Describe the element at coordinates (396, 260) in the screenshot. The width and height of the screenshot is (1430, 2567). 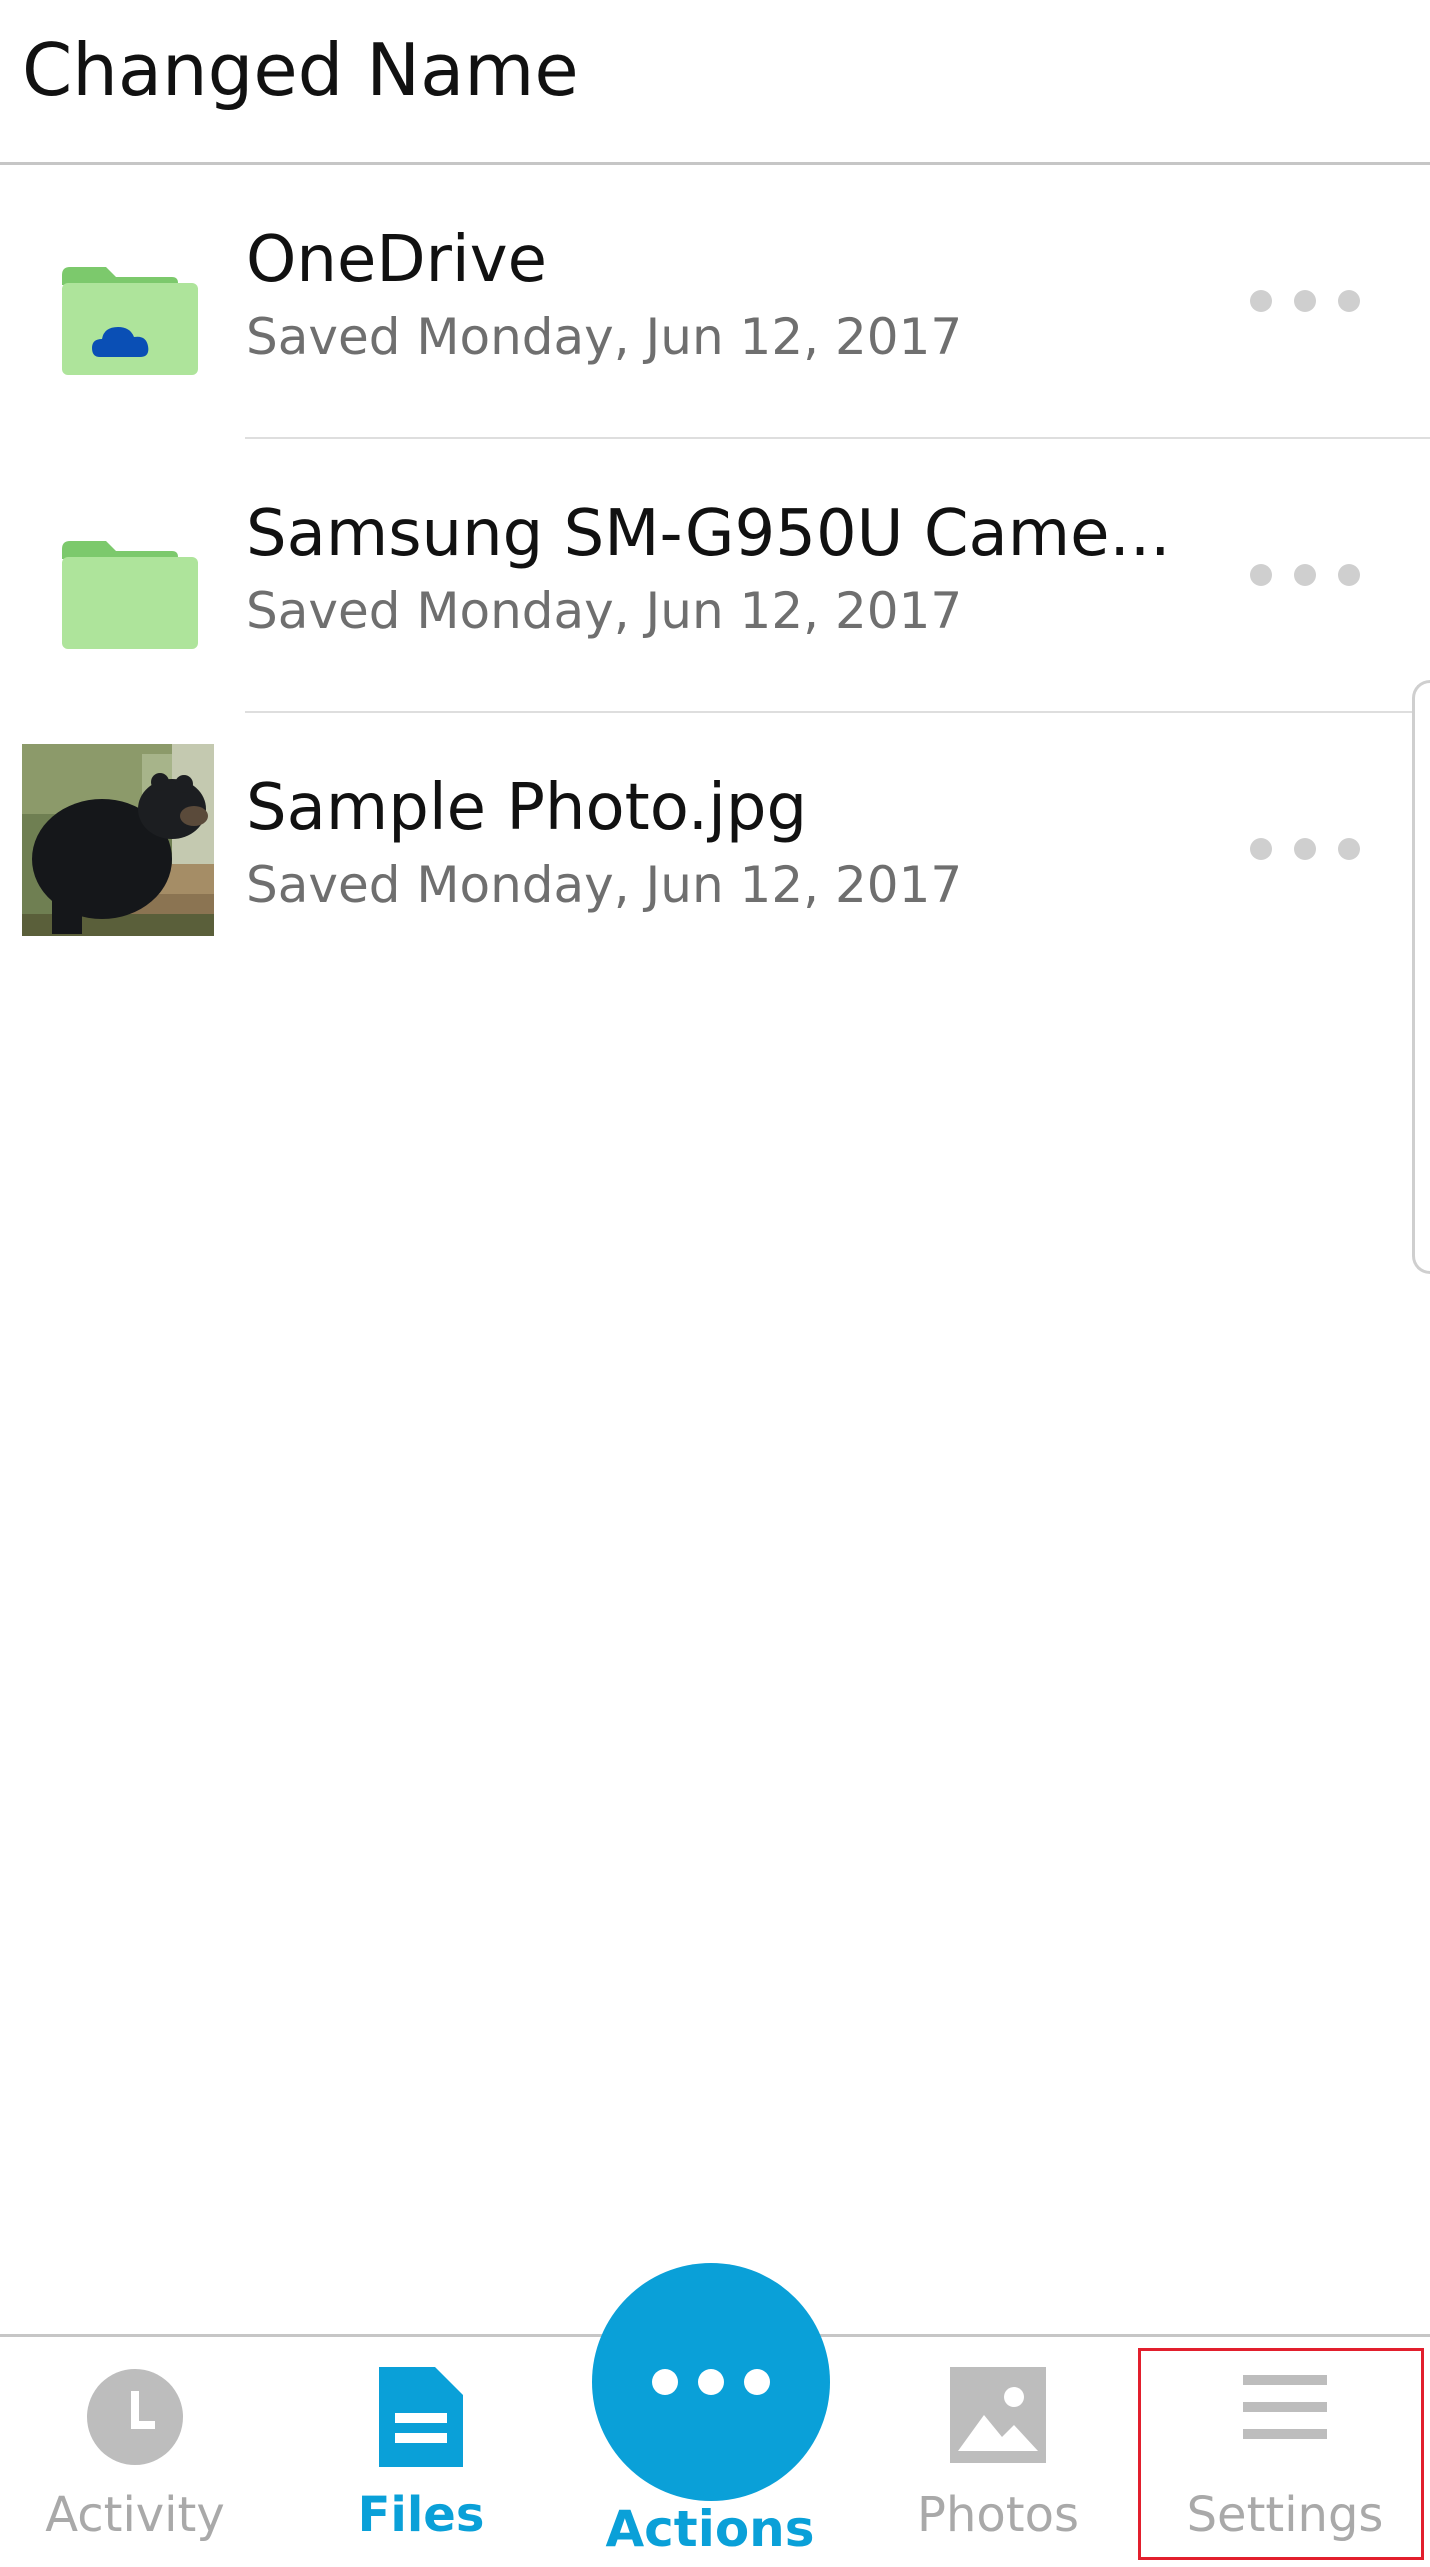
I see `item-title: OneDrive` at that location.